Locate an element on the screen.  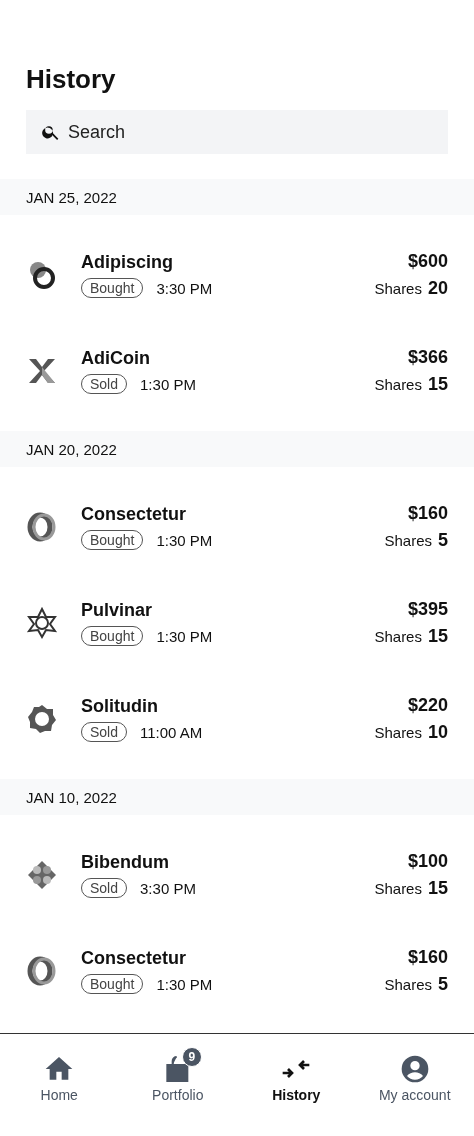
search-field: Search is located at coordinates (237, 132).